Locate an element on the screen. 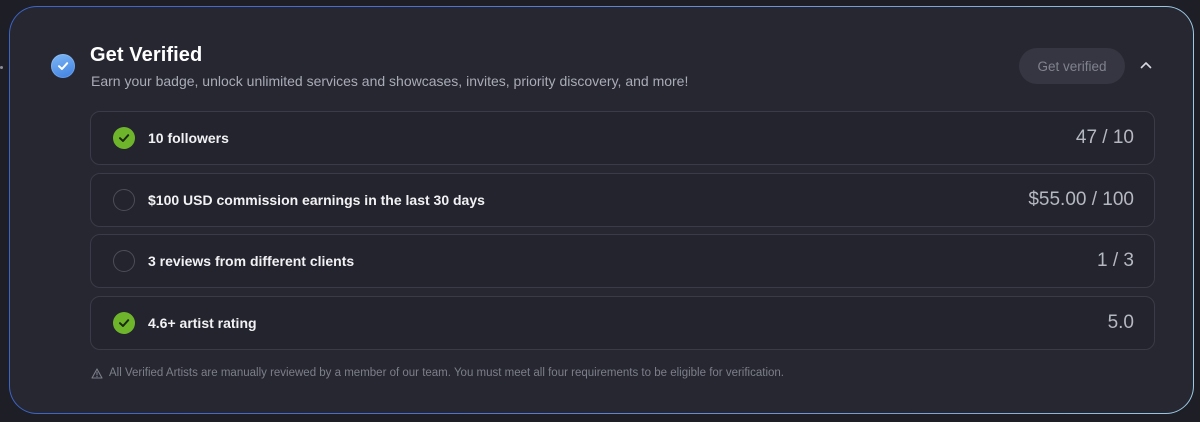  page-title: Get Verified is located at coordinates (146, 55).